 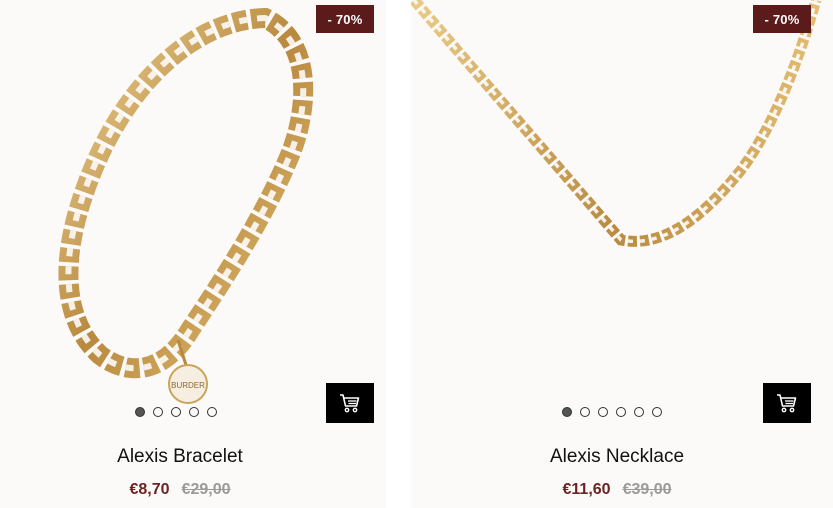 I want to click on product-name: Alexis Bracelet, so click(x=186, y=457).